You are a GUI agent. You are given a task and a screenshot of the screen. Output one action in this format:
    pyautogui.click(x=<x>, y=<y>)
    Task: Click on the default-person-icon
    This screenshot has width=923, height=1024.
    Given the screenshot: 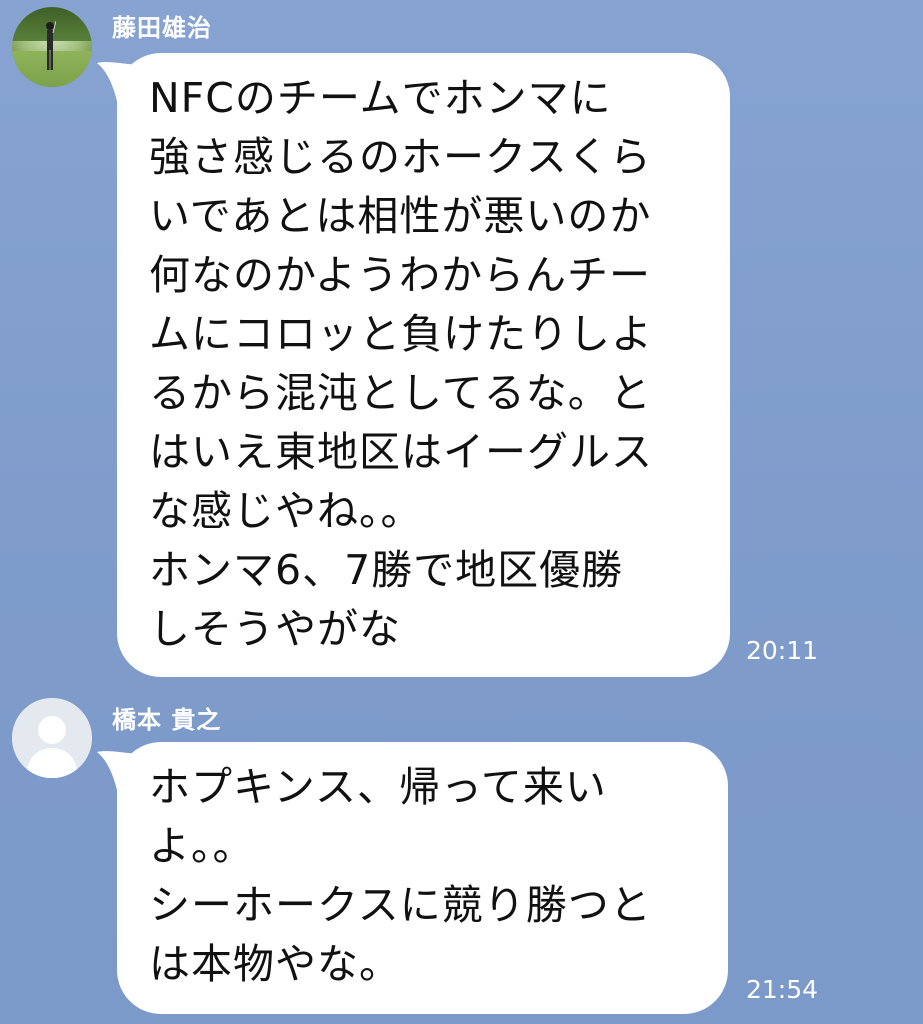 What is the action you would take?
    pyautogui.click(x=52, y=738)
    